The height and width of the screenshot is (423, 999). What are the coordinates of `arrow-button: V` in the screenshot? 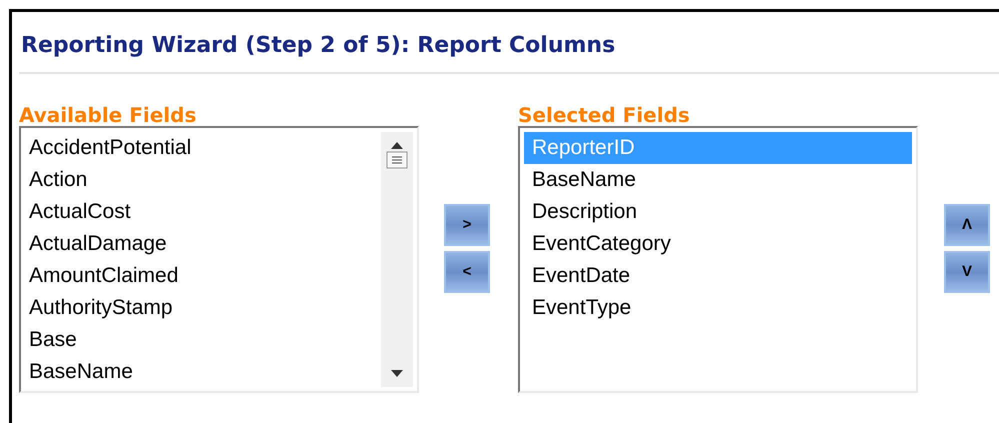 It's located at (967, 272).